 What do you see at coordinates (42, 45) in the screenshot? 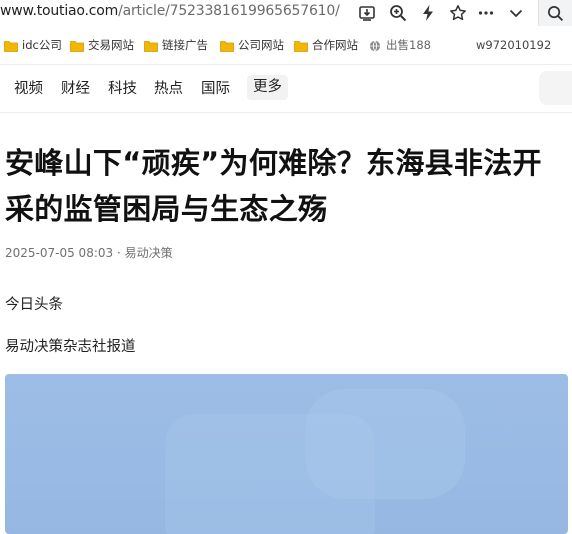
I see `bookmark-label: idc公司` at bounding box center [42, 45].